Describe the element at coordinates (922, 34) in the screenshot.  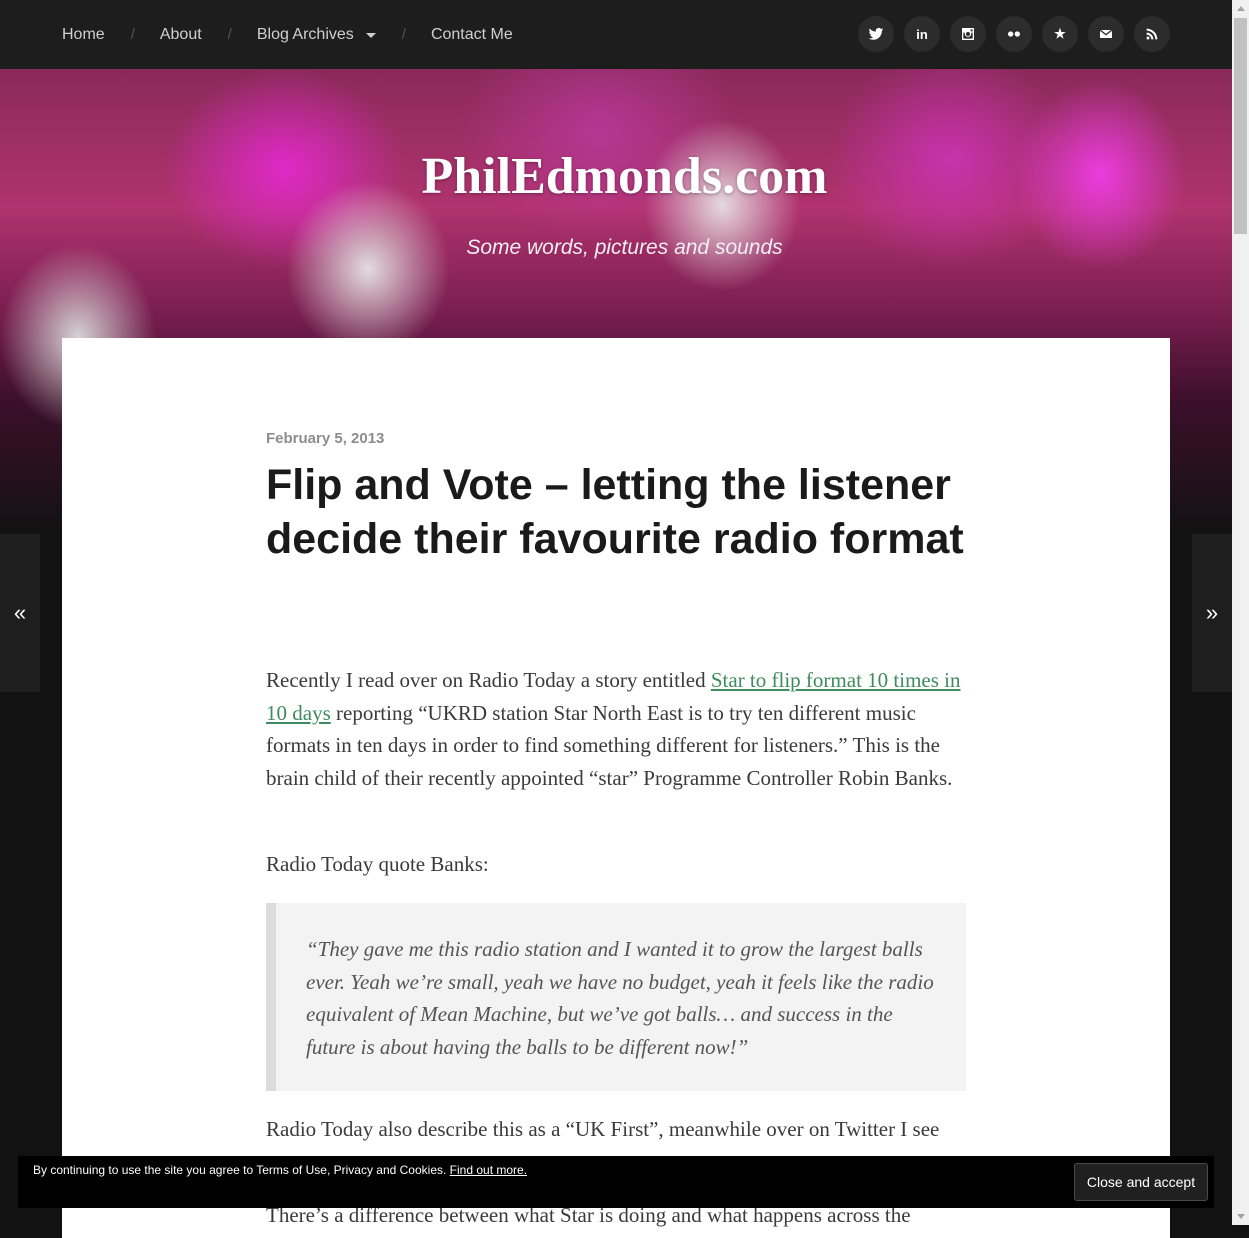
I see `linkedin-icon: in` at that location.